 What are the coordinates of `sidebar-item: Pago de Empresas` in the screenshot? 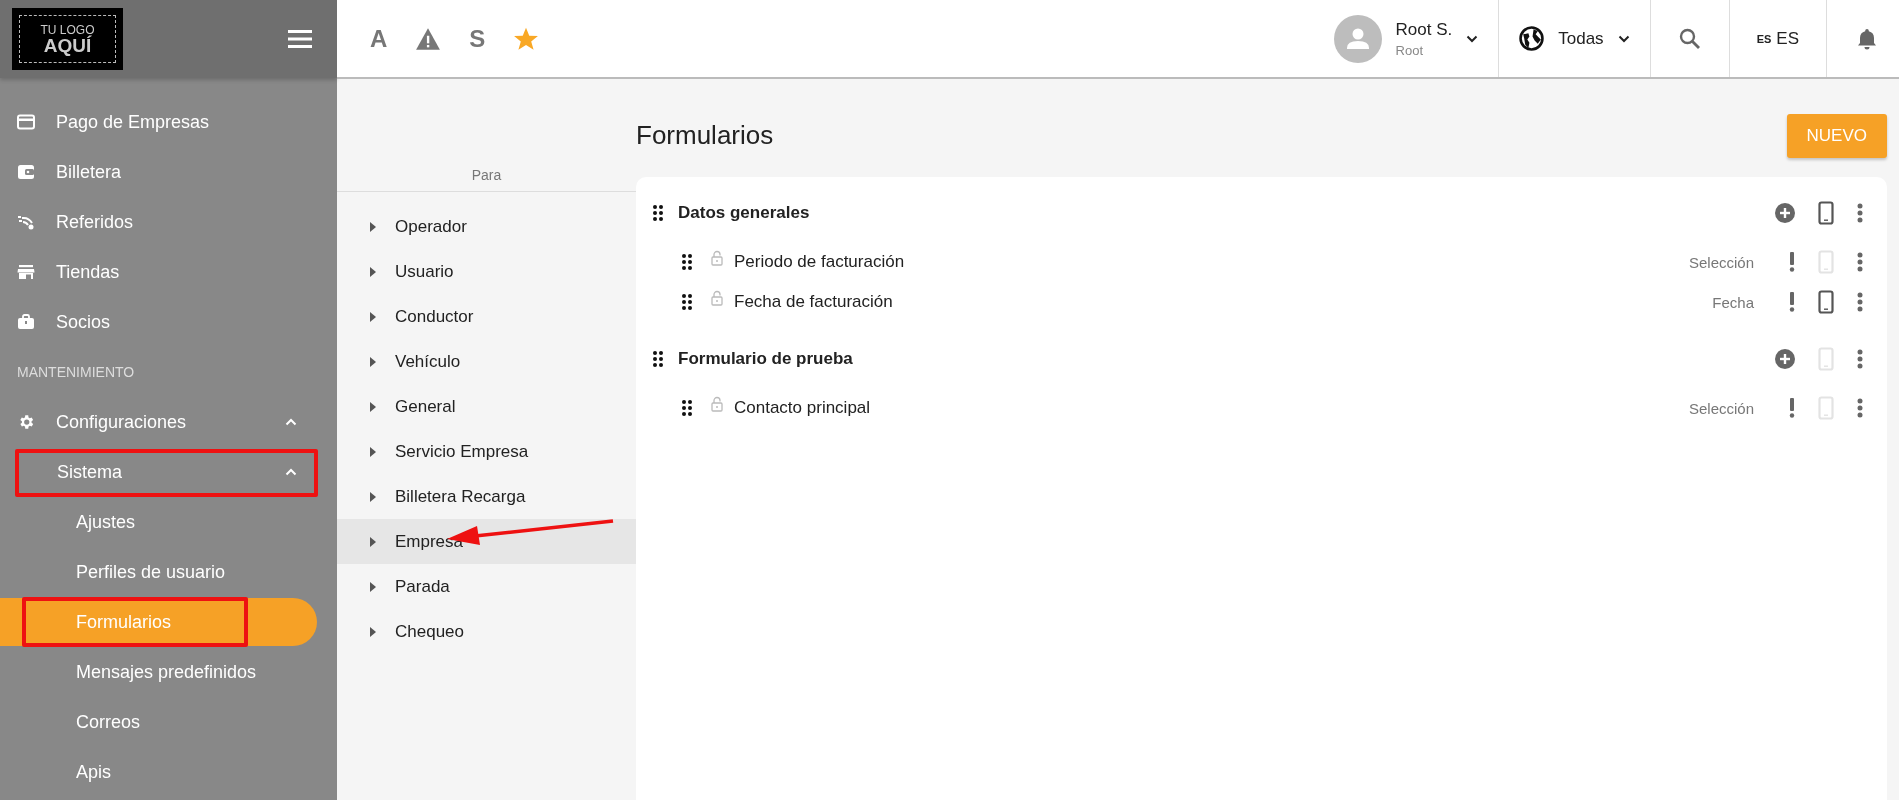 It's located at (168, 122).